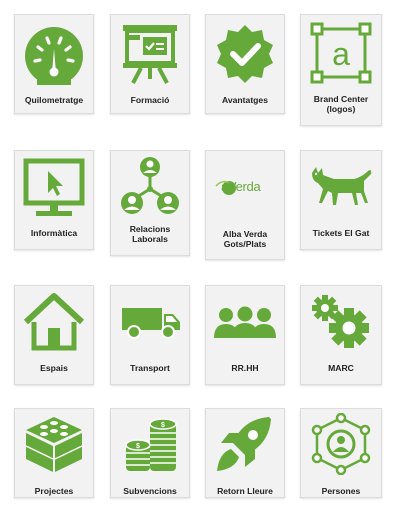  Describe the element at coordinates (245, 491) in the screenshot. I see `tile-label: Retorn Lleure` at that location.